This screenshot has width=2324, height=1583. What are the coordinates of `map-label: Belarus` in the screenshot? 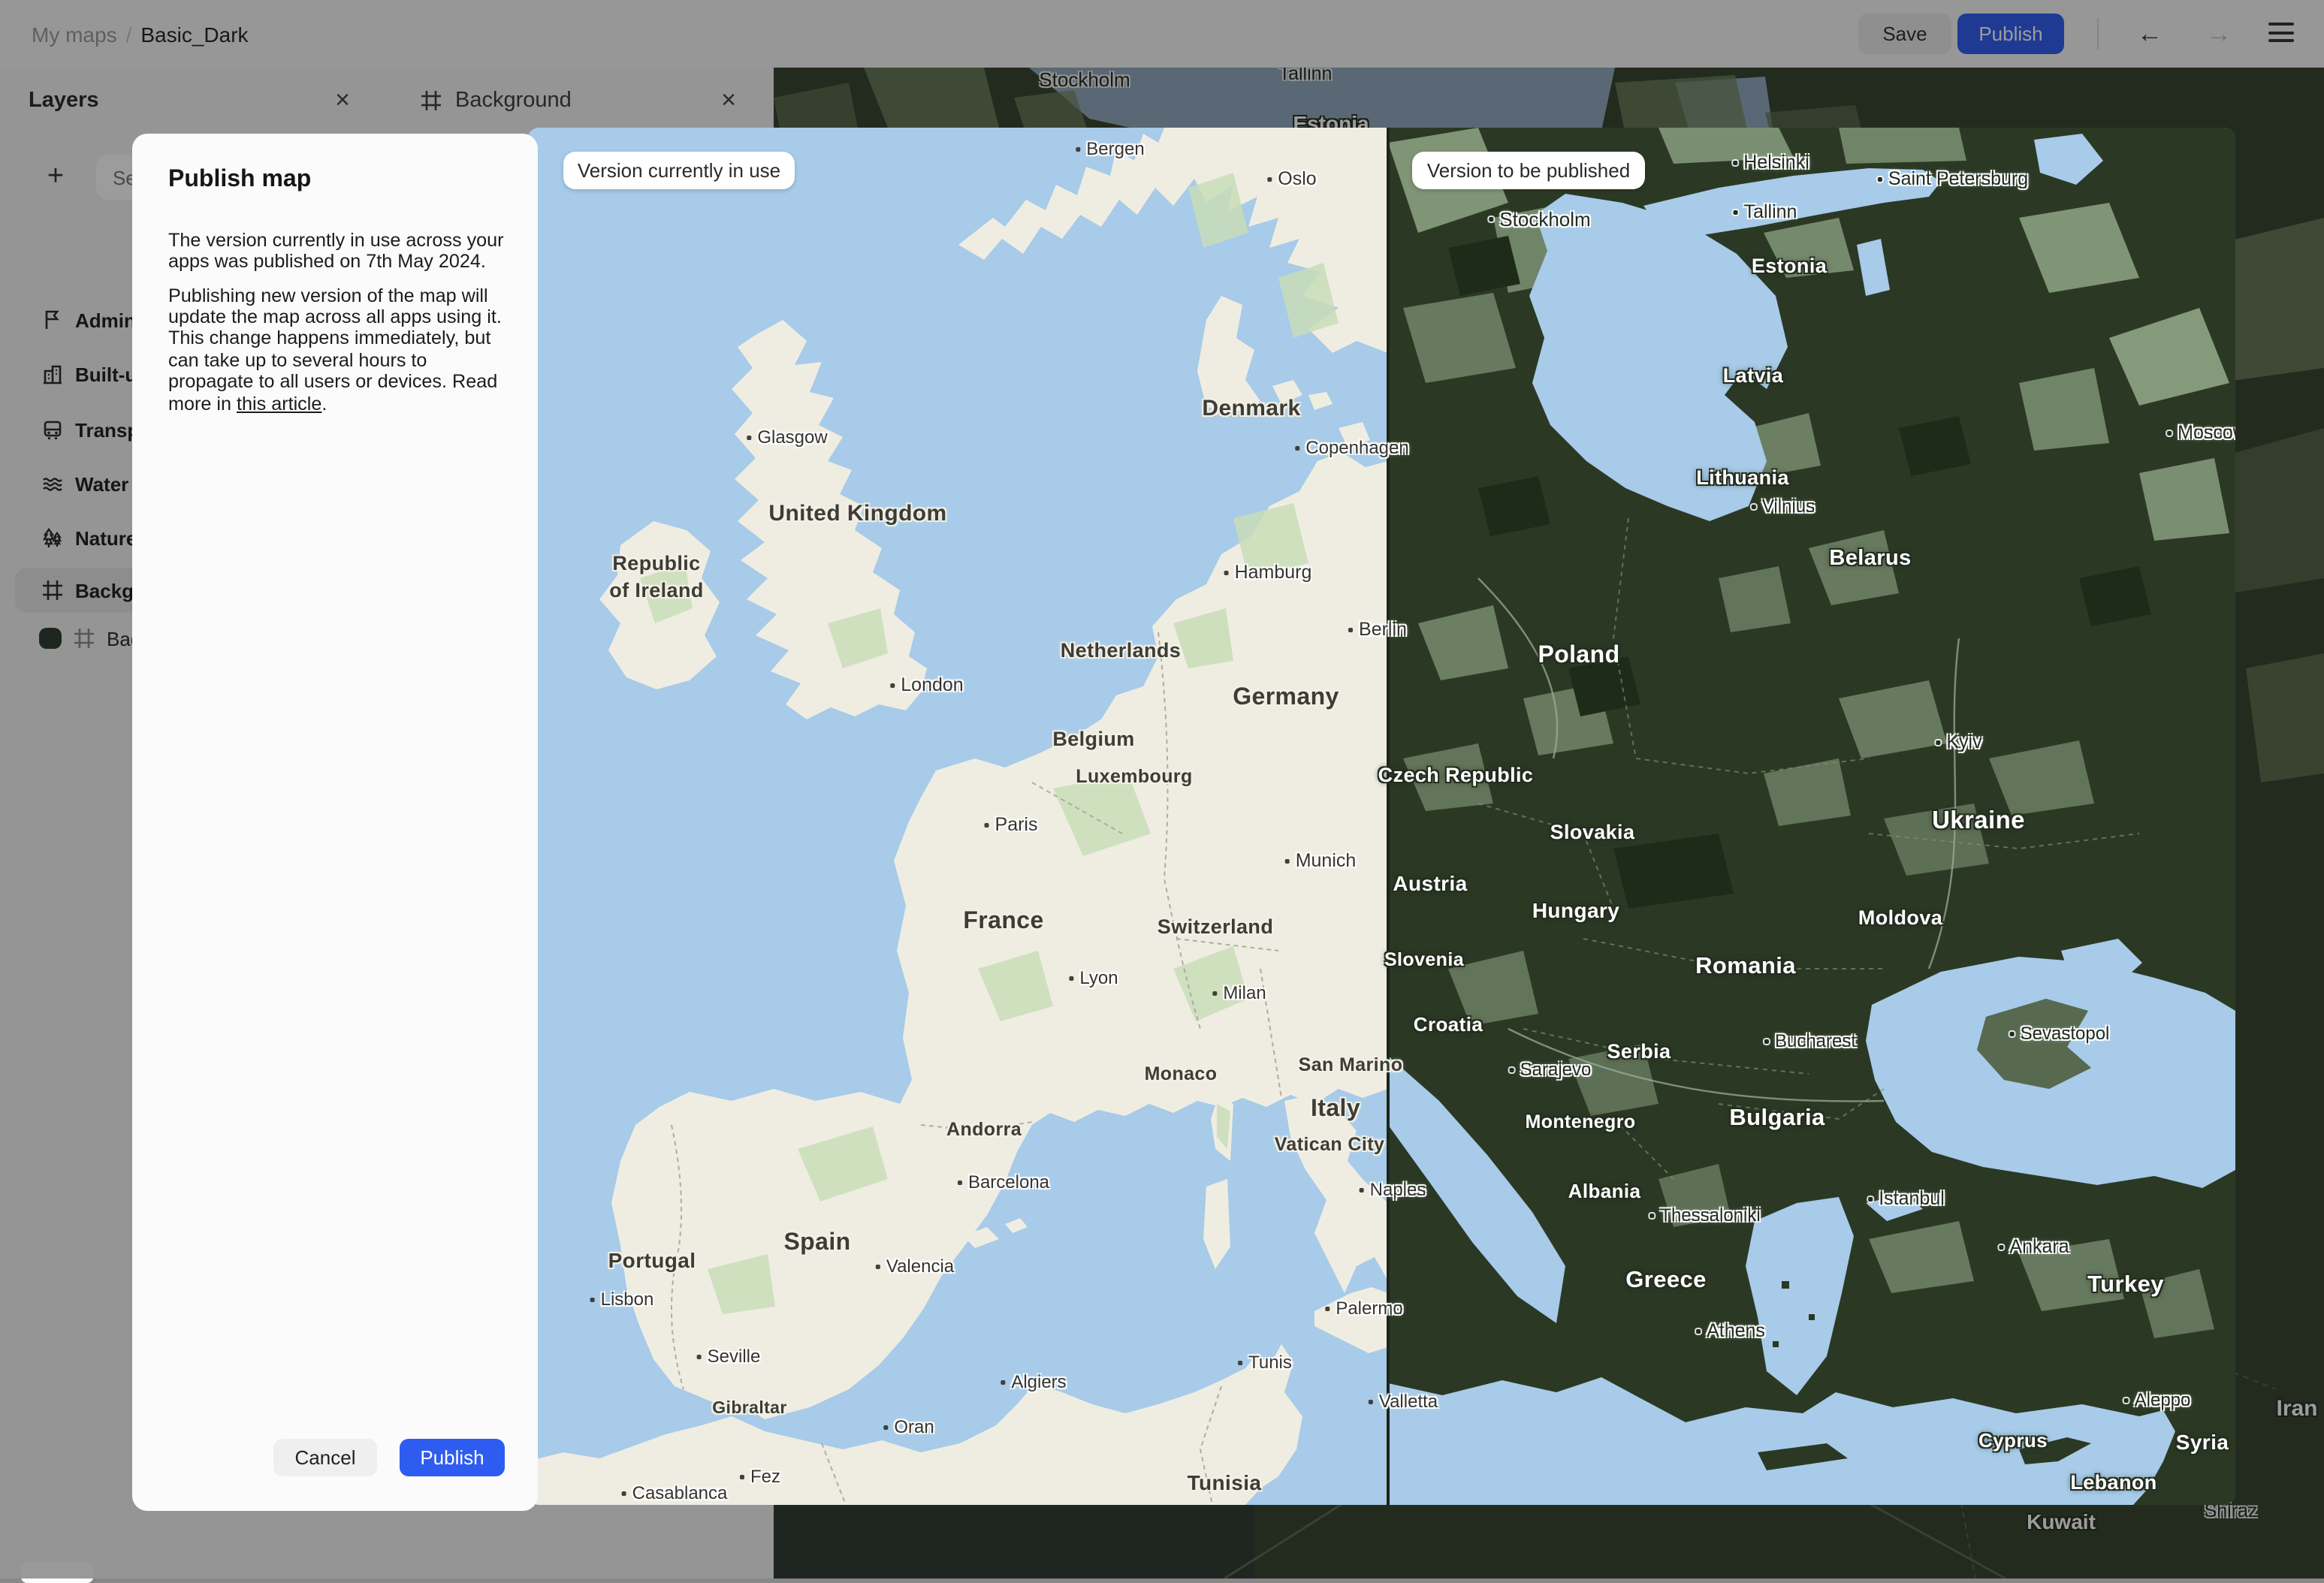 It's located at (1870, 559).